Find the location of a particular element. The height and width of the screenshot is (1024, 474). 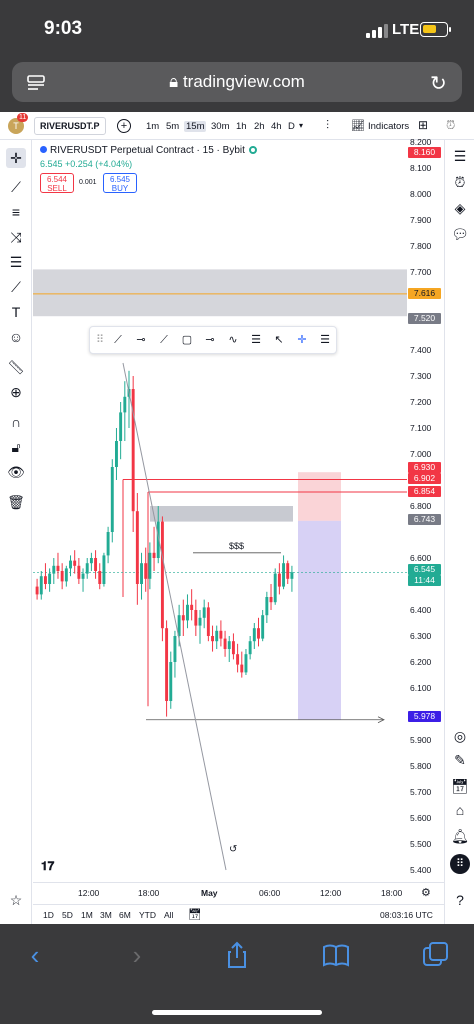

timeframe-4h: 4h is located at coordinates (276, 126).